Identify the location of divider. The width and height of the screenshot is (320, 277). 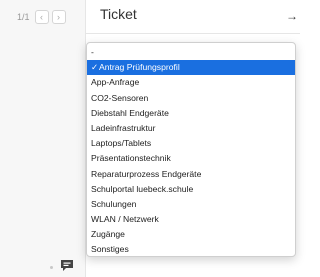
(193, 33).